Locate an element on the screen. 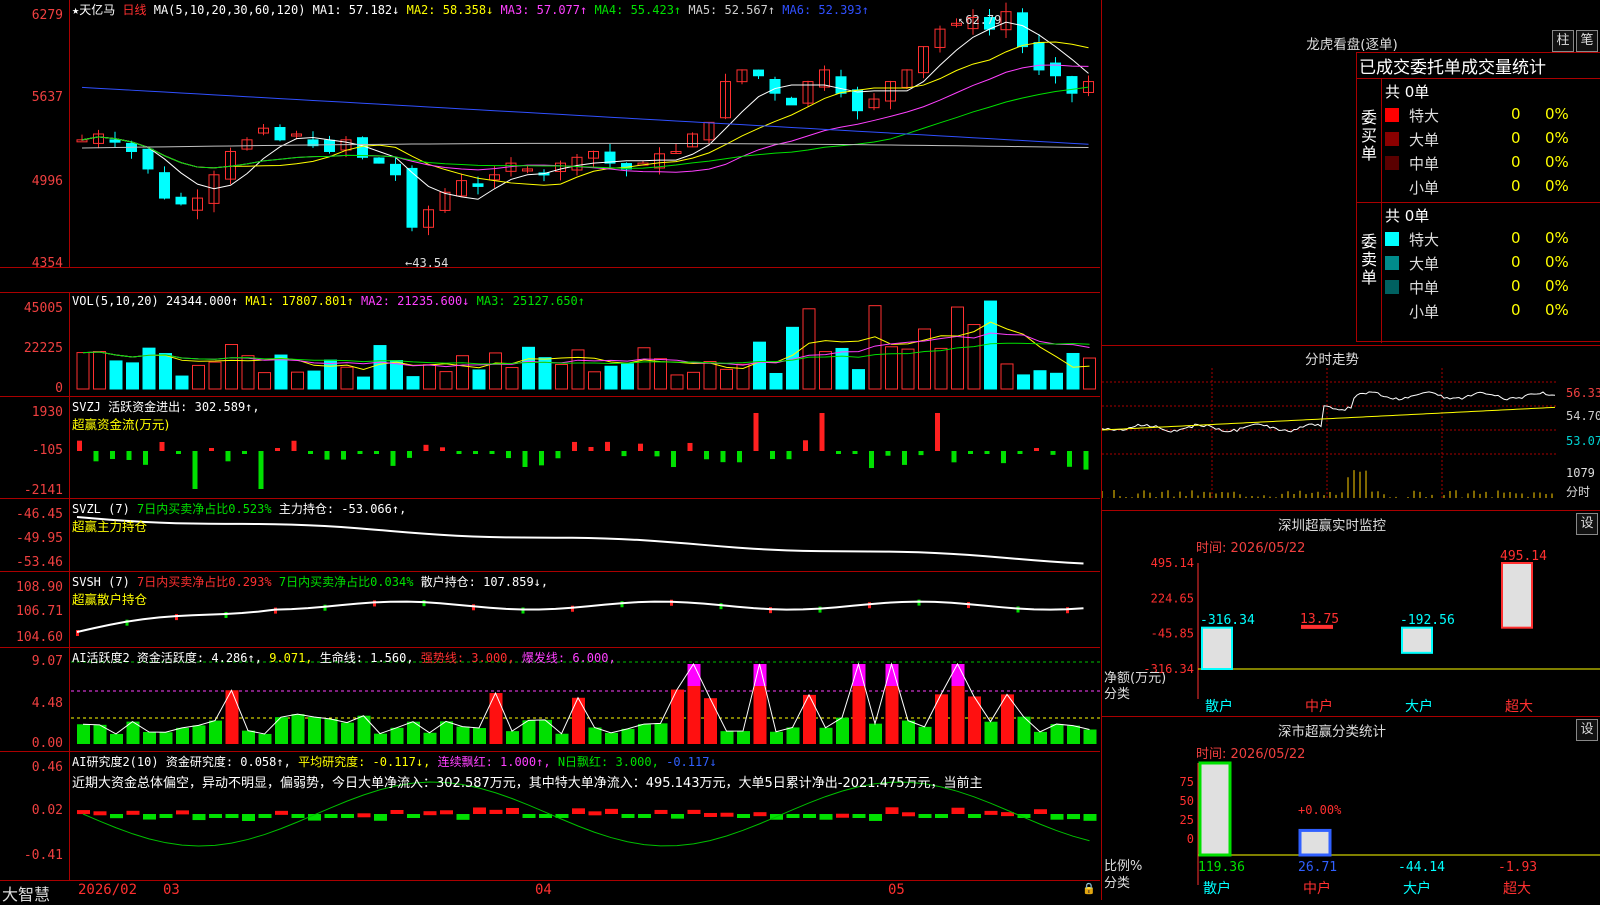  ai-active-text3: 生命线: 1.560, is located at coordinates (366, 658).